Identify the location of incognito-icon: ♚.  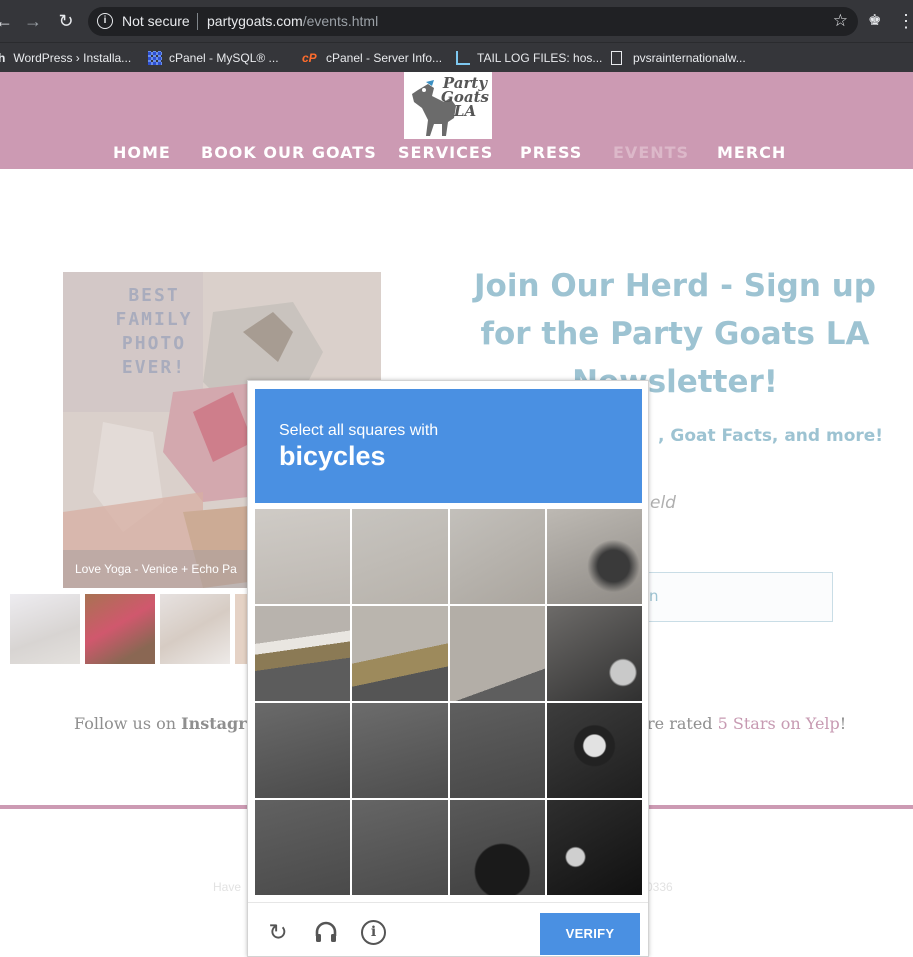
(874, 20).